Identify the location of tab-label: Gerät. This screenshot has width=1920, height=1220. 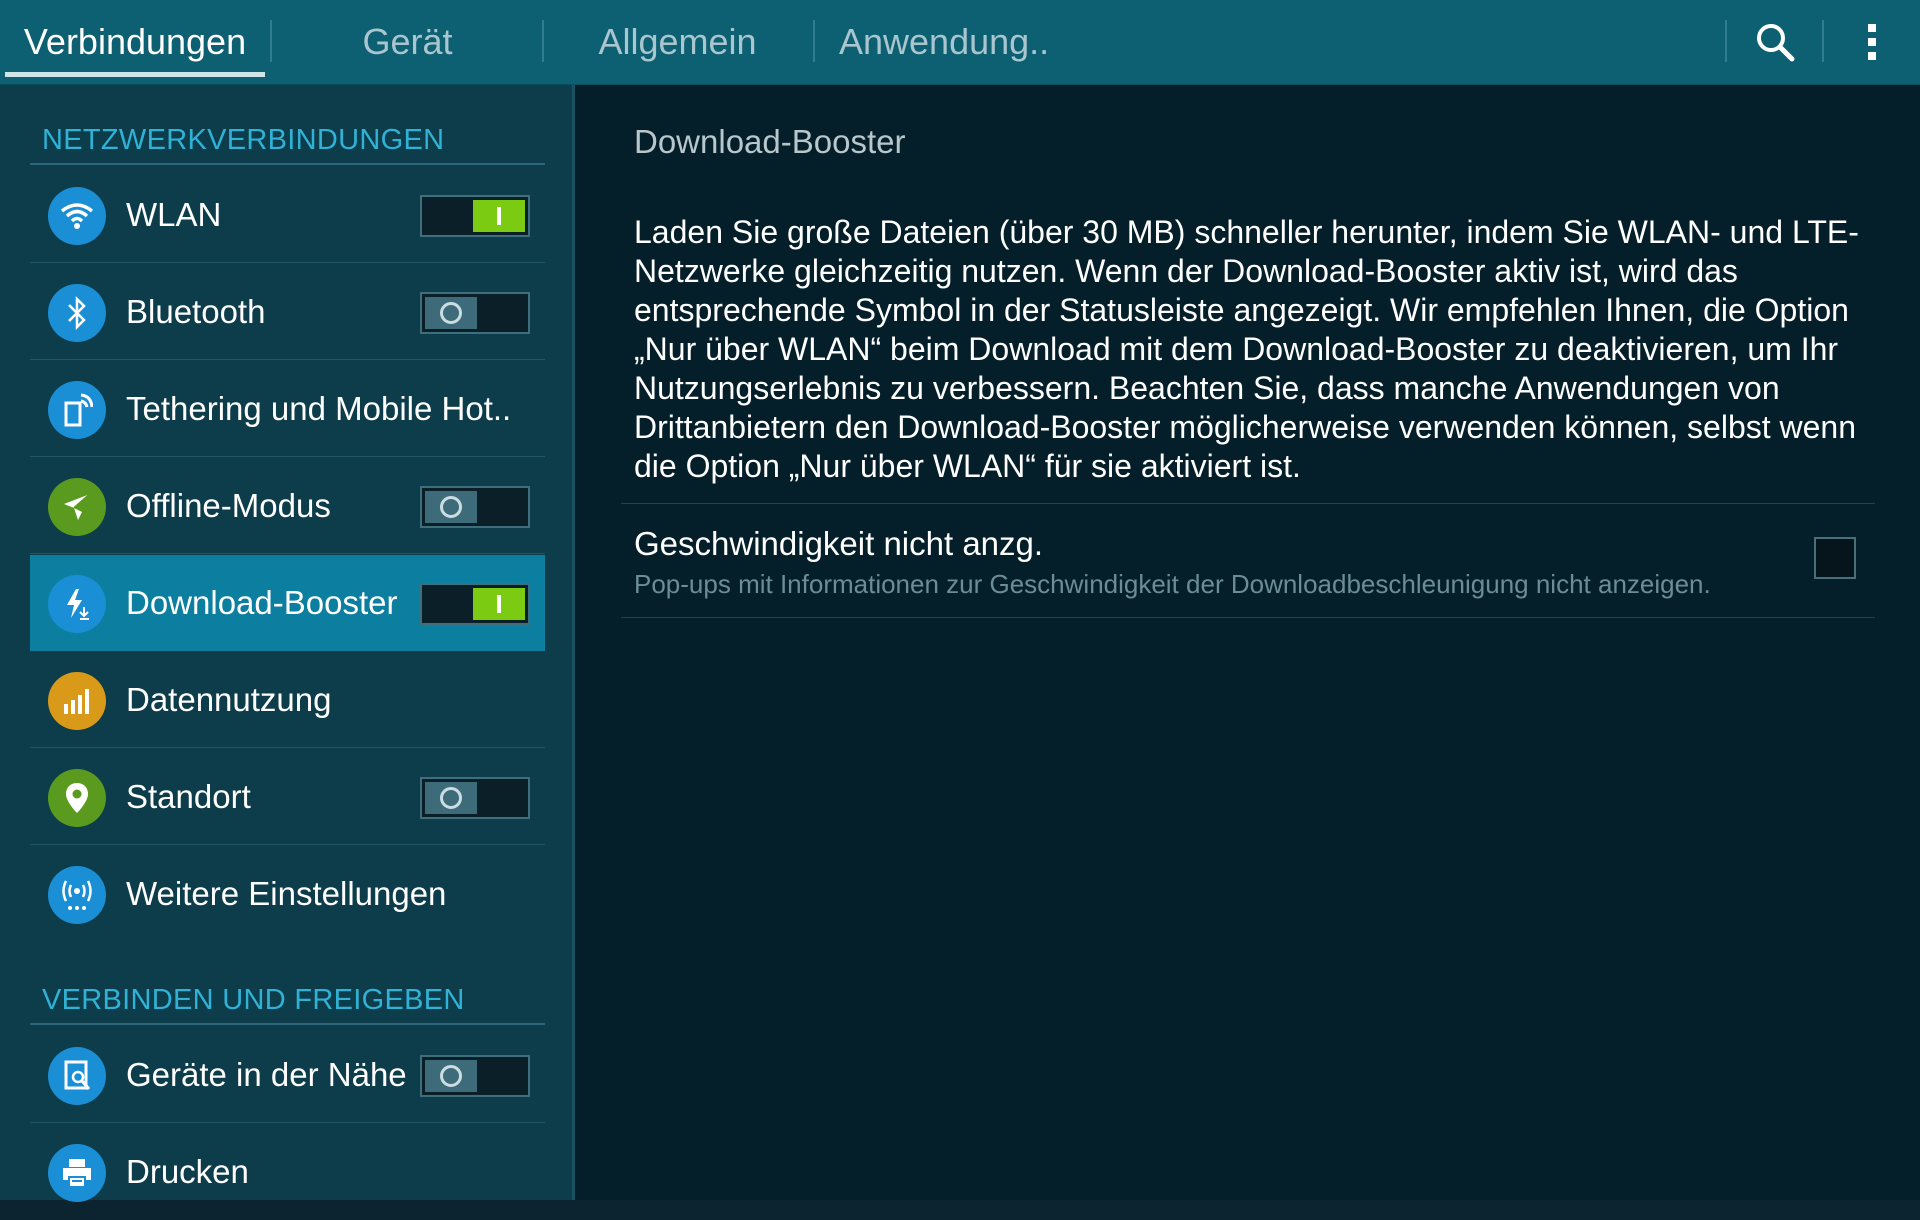
(407, 41).